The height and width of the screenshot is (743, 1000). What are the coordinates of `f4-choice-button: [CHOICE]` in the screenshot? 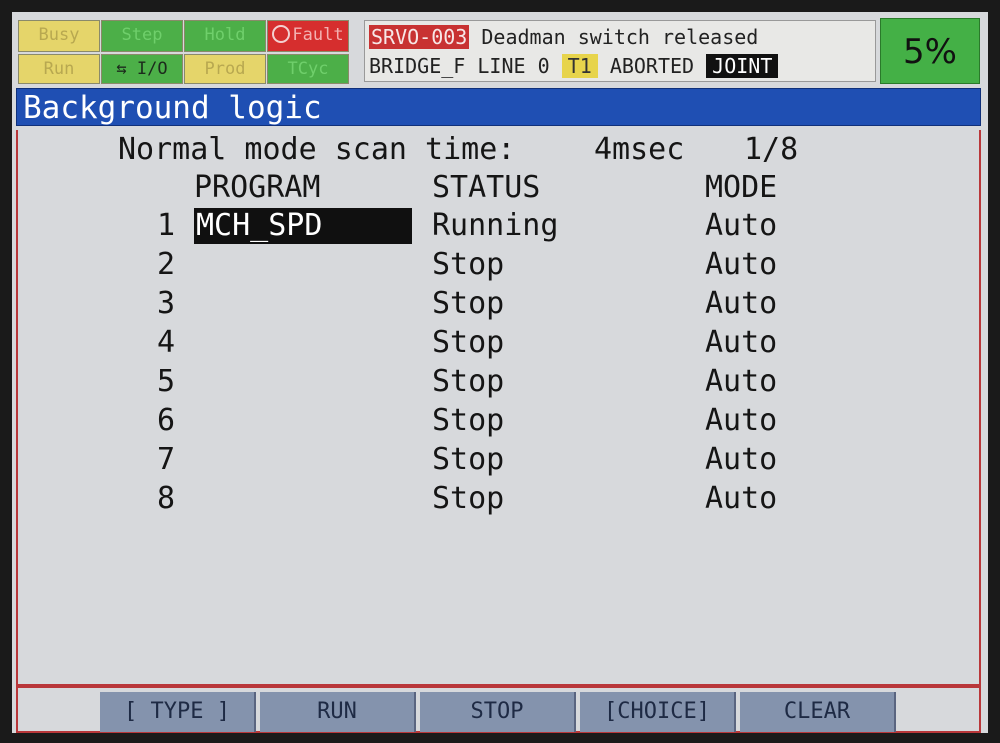 It's located at (658, 712).